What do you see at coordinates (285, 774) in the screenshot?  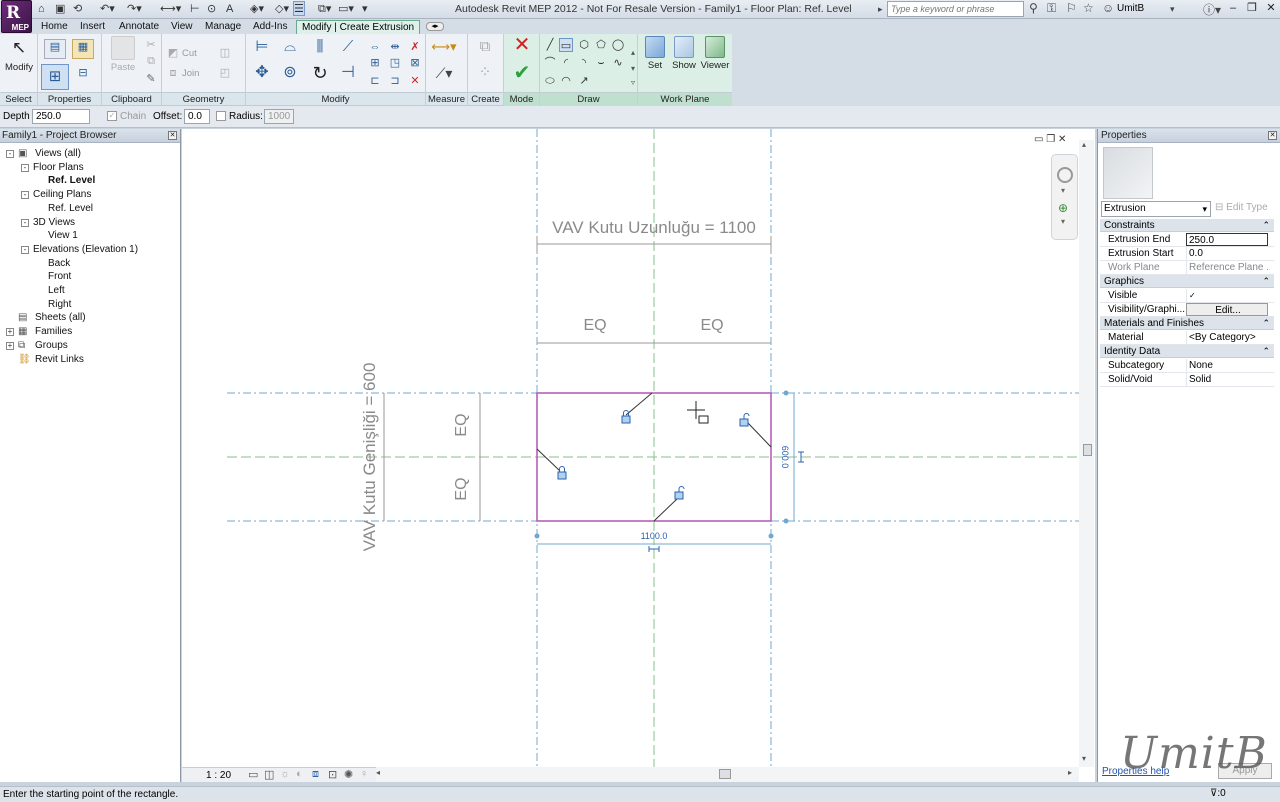 I see `sun-path-icon: ☼` at bounding box center [285, 774].